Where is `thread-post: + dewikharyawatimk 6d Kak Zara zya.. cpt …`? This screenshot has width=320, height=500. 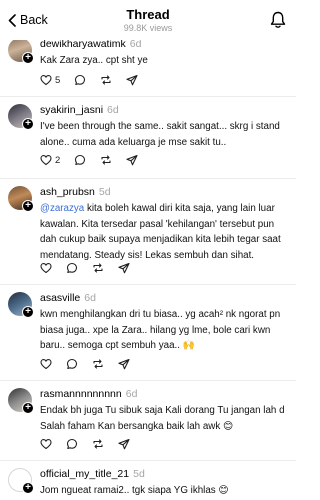
thread-post: + dewikharyawatimk 6d Kak Zara zya.. cpt … is located at coordinates (148, 67).